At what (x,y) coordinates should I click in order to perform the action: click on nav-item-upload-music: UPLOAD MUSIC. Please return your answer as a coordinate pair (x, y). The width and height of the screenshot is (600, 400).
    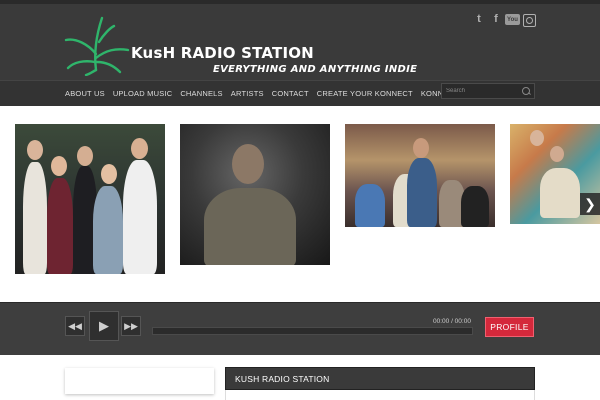
    Looking at the image, I should click on (143, 93).